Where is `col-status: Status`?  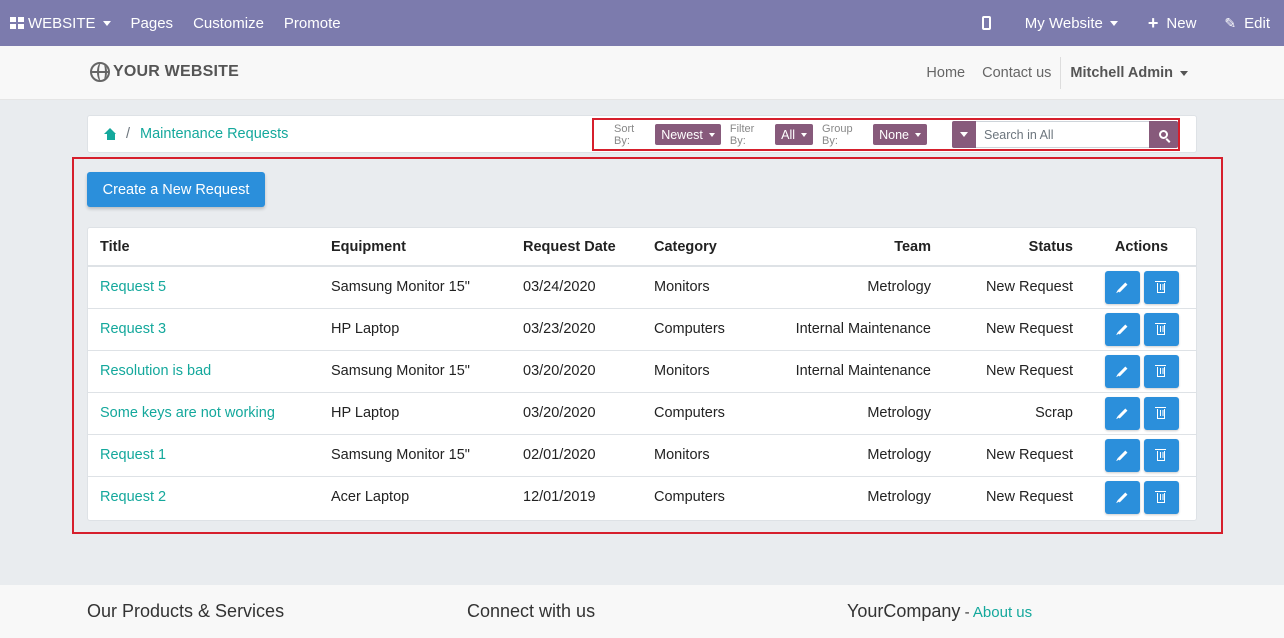 col-status: Status is located at coordinates (1014, 247).